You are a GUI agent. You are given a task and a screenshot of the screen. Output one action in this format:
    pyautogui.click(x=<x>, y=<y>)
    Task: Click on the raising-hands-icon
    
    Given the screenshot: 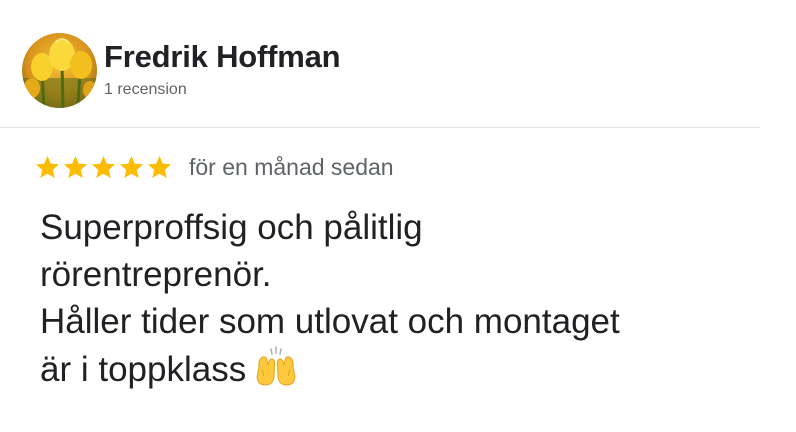 What is the action you would take?
    pyautogui.click(x=276, y=366)
    